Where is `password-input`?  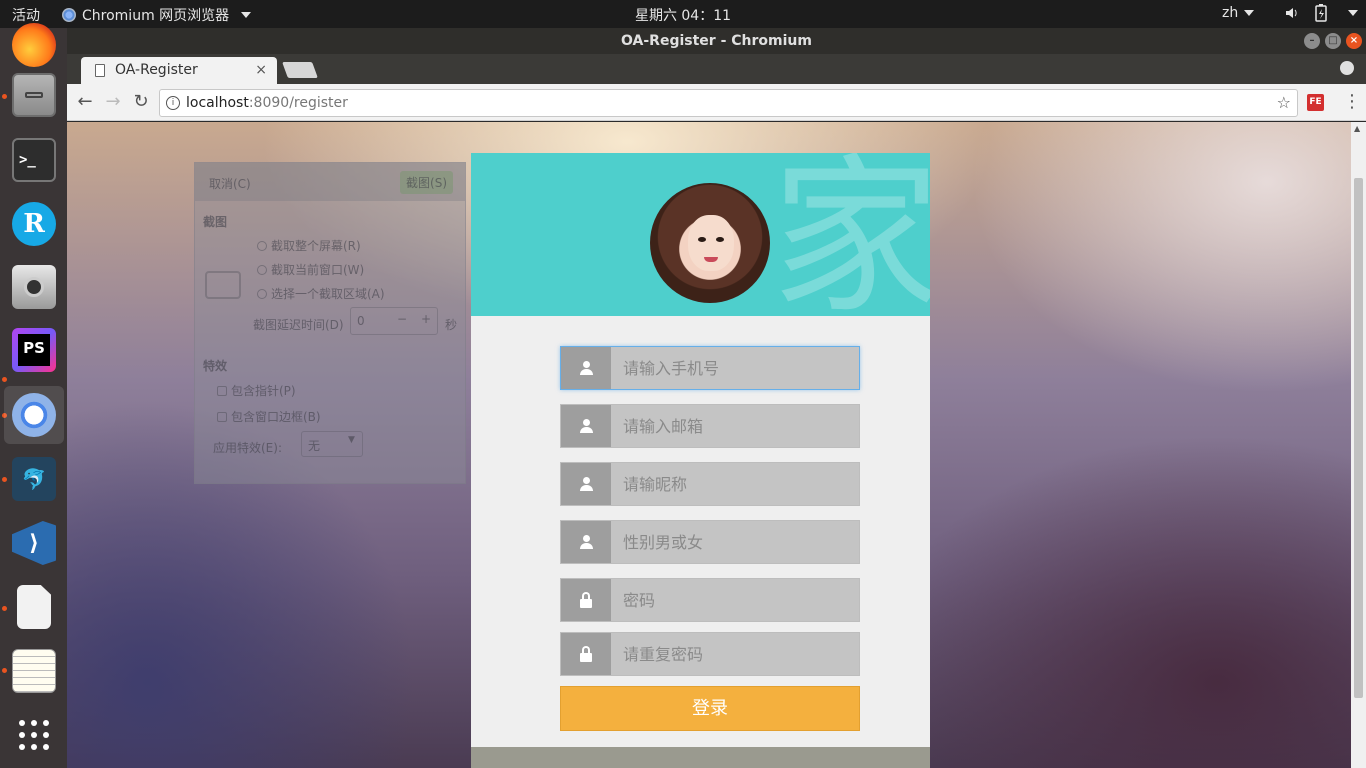 password-input is located at coordinates (735, 600).